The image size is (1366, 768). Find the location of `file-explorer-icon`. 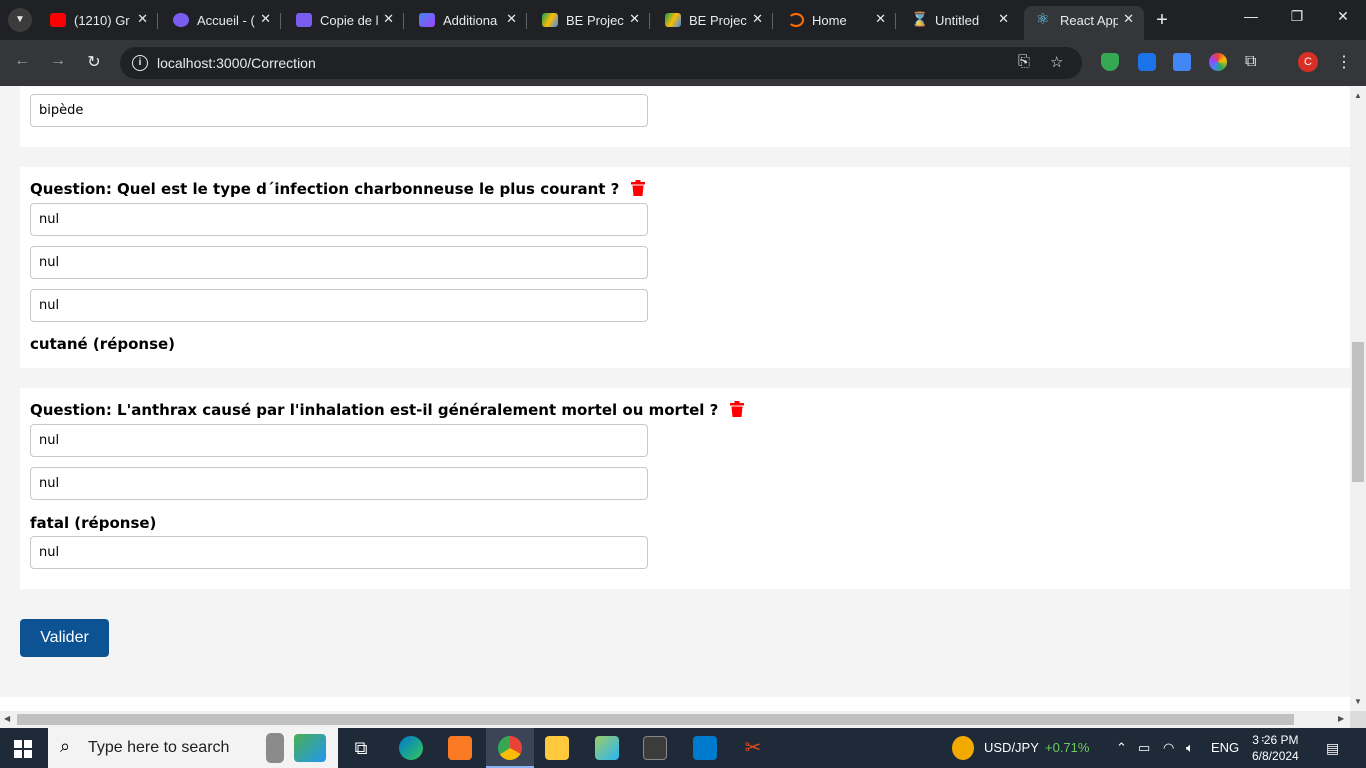

file-explorer-icon is located at coordinates (557, 748).